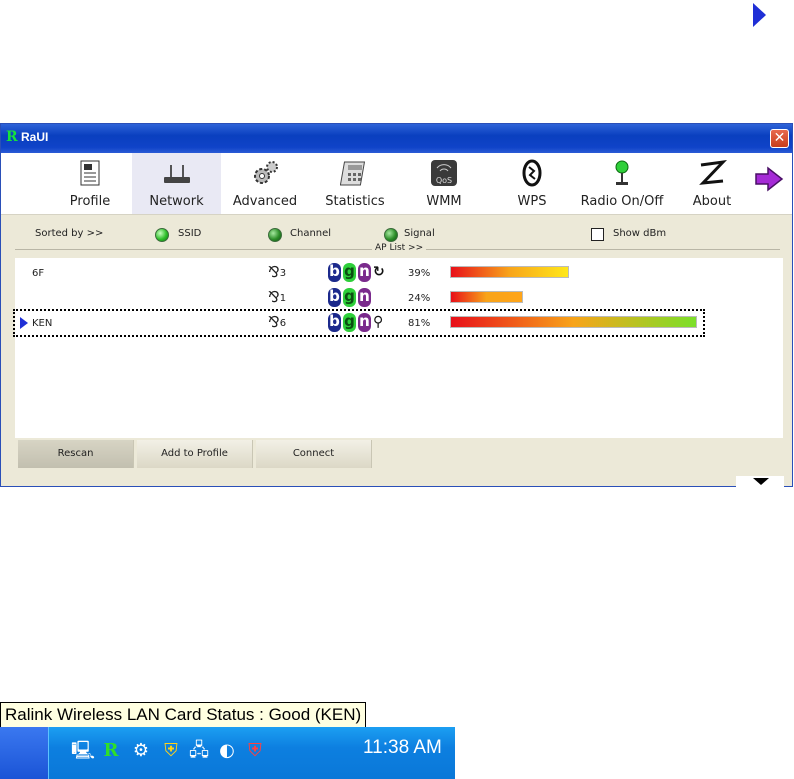 The height and width of the screenshot is (779, 794). Describe the element at coordinates (227, 751) in the screenshot. I see `volume-icon: ◐` at that location.